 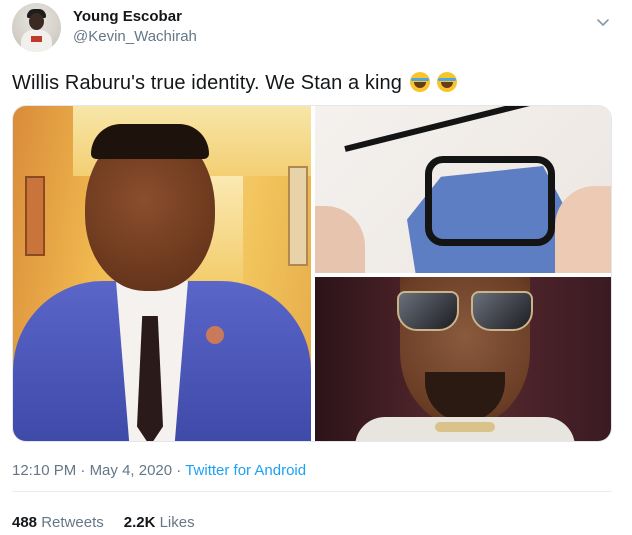 I want to click on tweet-stats: 488 Retweets 2.2K Likes, so click(x=103, y=522).